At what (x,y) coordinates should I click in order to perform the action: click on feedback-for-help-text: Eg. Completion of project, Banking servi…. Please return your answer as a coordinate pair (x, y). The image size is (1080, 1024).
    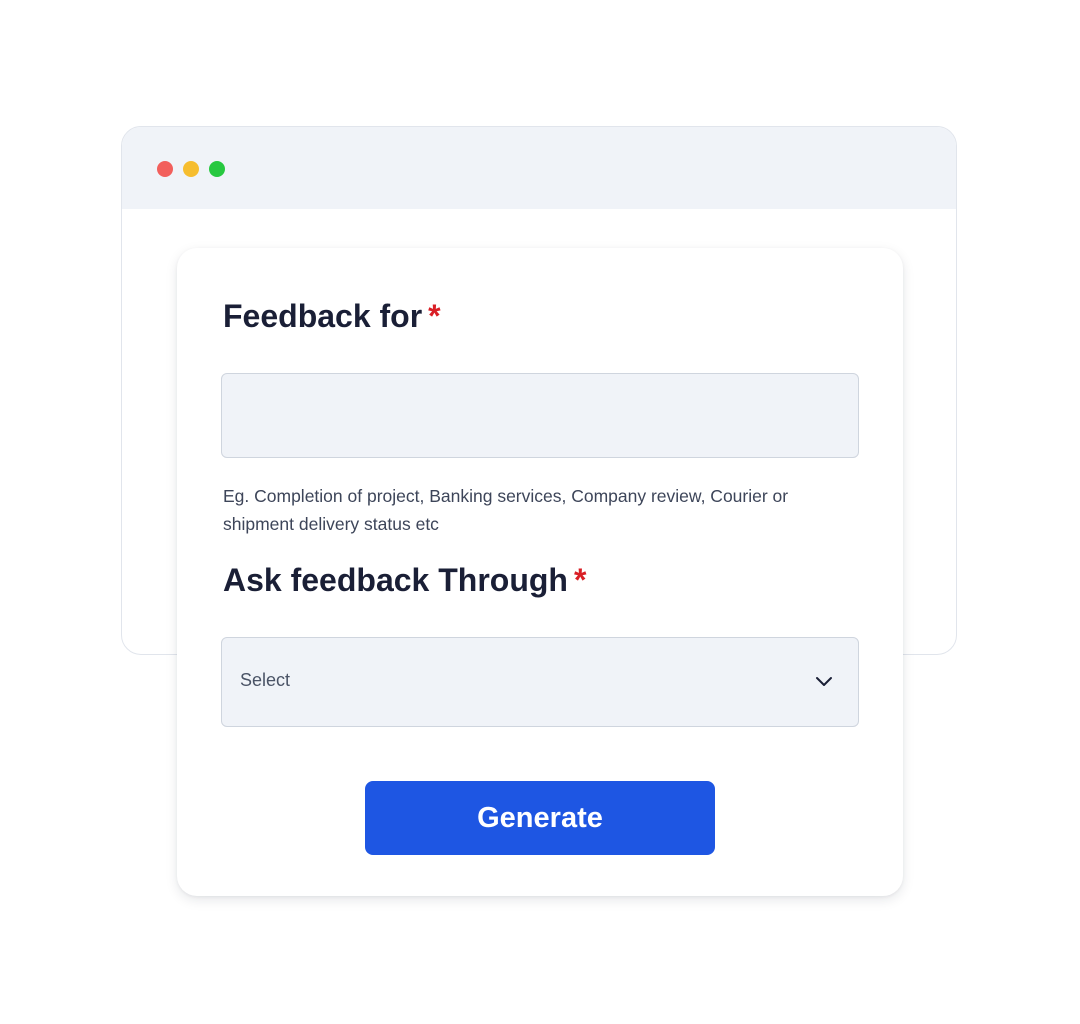
    Looking at the image, I should click on (506, 510).